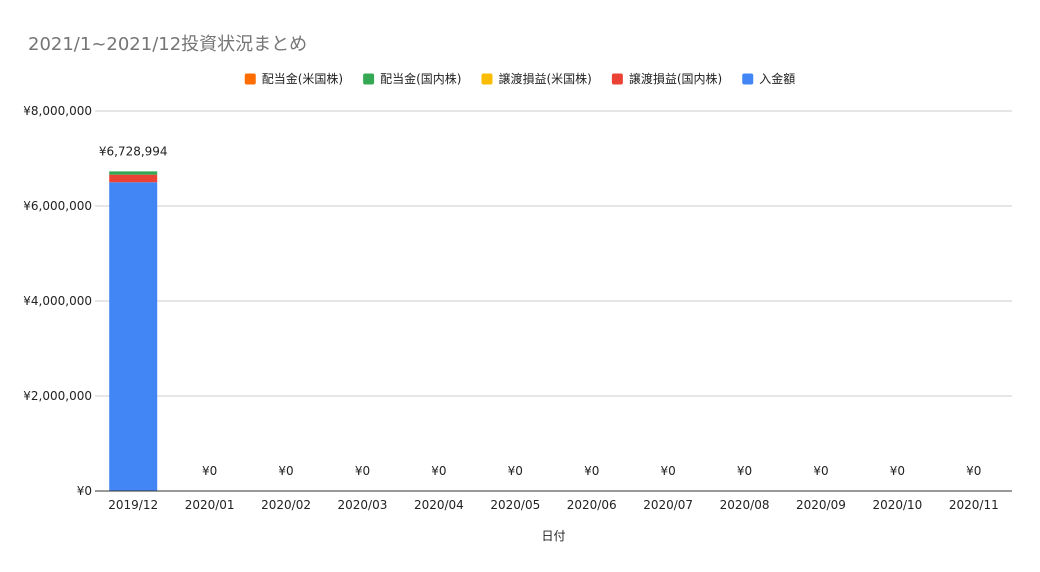  Describe the element at coordinates (777, 78) in the screenshot. I see `legend-label: 入金額` at that location.